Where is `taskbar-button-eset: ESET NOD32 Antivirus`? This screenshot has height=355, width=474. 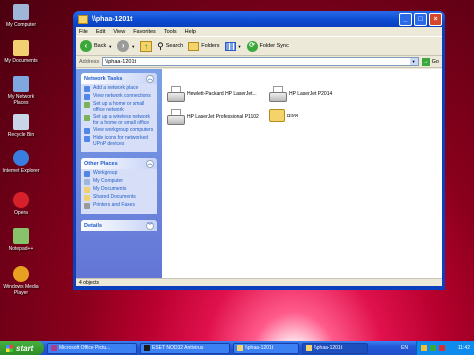
taskbar-button-eset: ESET NOD32 Antivirus is located at coordinates (185, 348).